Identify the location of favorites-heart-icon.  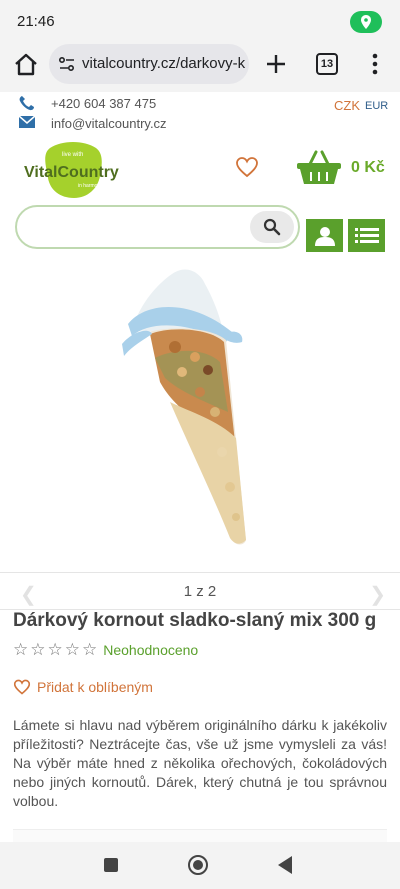
(247, 167).